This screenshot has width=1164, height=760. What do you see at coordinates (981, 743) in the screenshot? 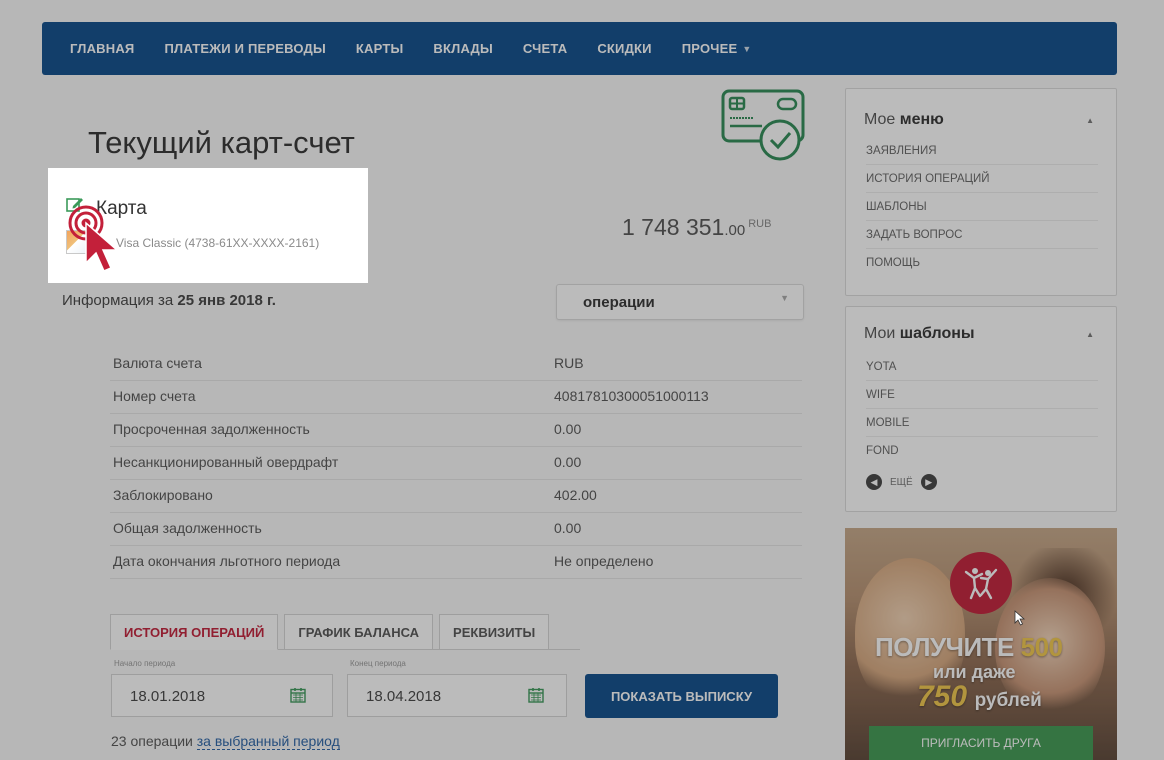
I see `invite-friend-button: ПРИГЛАСИТЬ ДРУГА` at bounding box center [981, 743].